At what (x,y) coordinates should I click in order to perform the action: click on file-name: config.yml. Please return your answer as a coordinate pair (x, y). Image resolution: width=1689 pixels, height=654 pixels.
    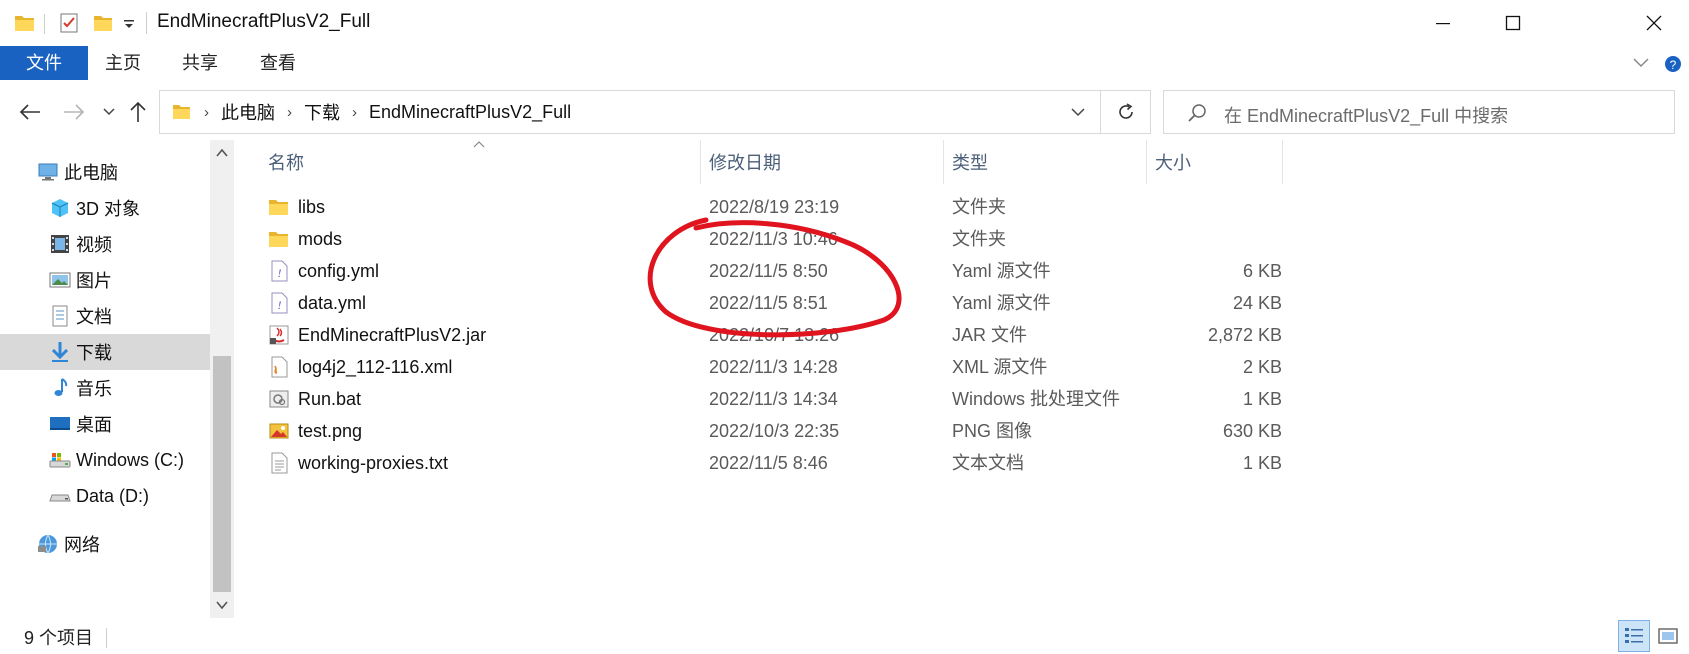
    Looking at the image, I should click on (339, 271).